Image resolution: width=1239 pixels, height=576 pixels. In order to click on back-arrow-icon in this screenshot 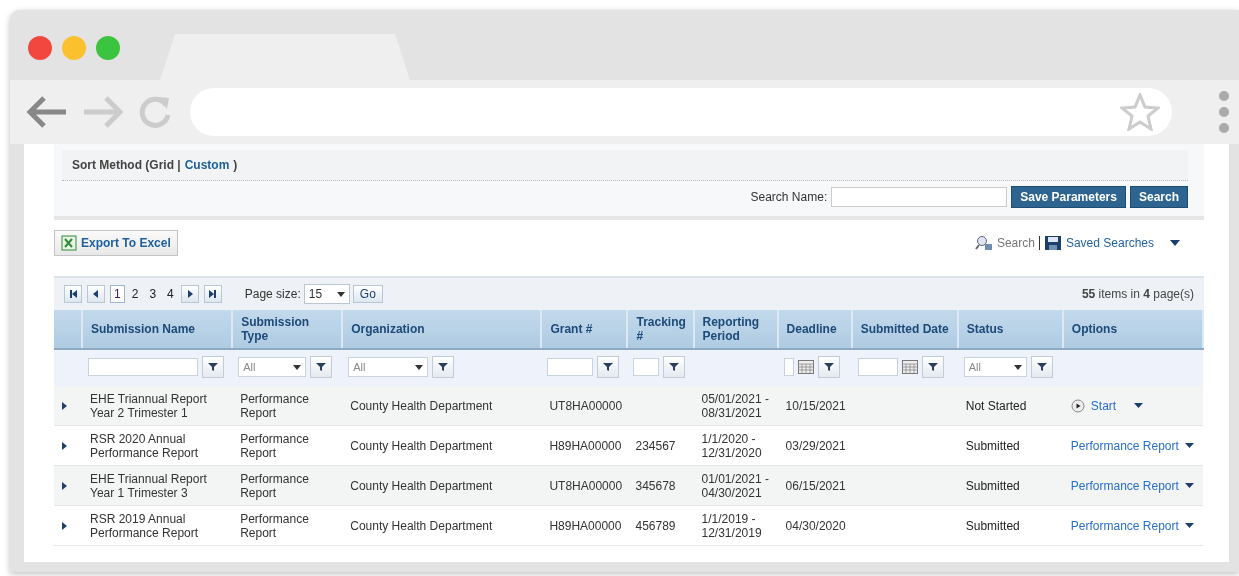, I will do `click(47, 112)`.